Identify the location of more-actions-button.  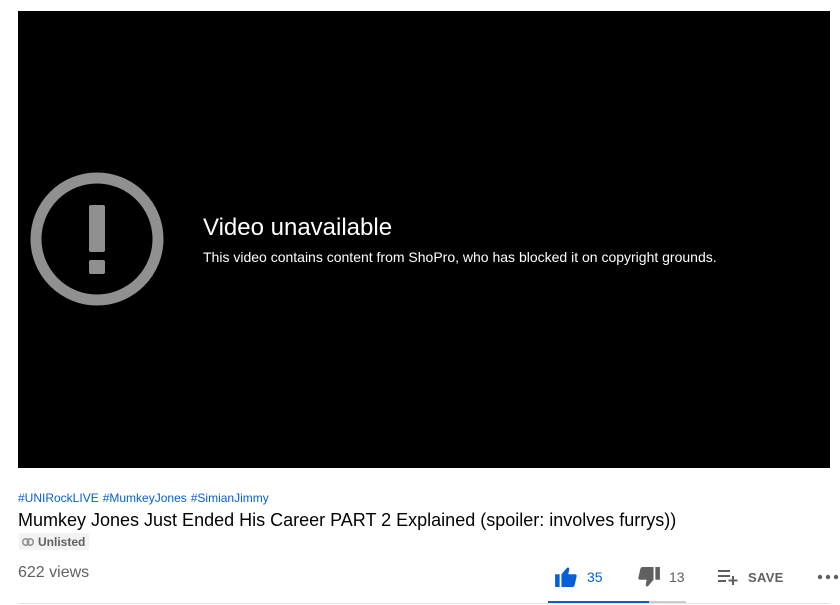
(827, 577).